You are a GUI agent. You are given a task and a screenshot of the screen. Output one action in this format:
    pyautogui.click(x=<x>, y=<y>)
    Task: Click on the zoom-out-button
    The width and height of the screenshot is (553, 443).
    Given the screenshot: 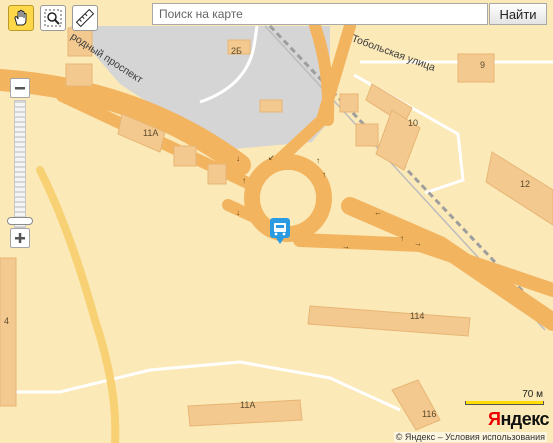 What is the action you would take?
    pyautogui.click(x=20, y=88)
    